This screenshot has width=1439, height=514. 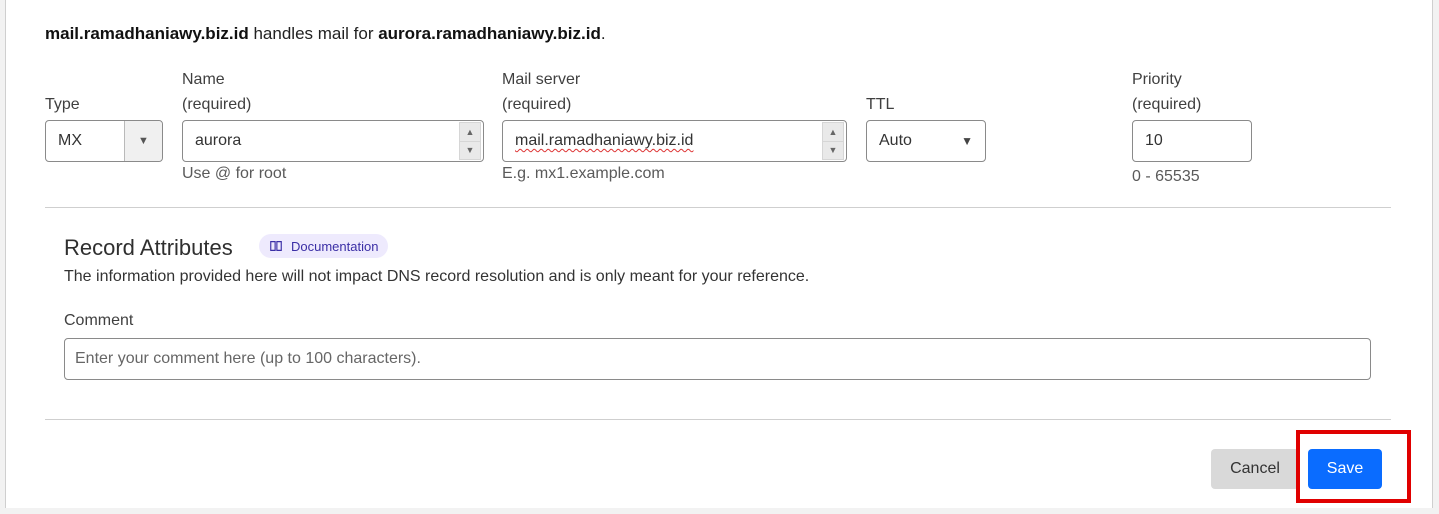 I want to click on name-input: aurora ▲ ▼, so click(x=333, y=141).